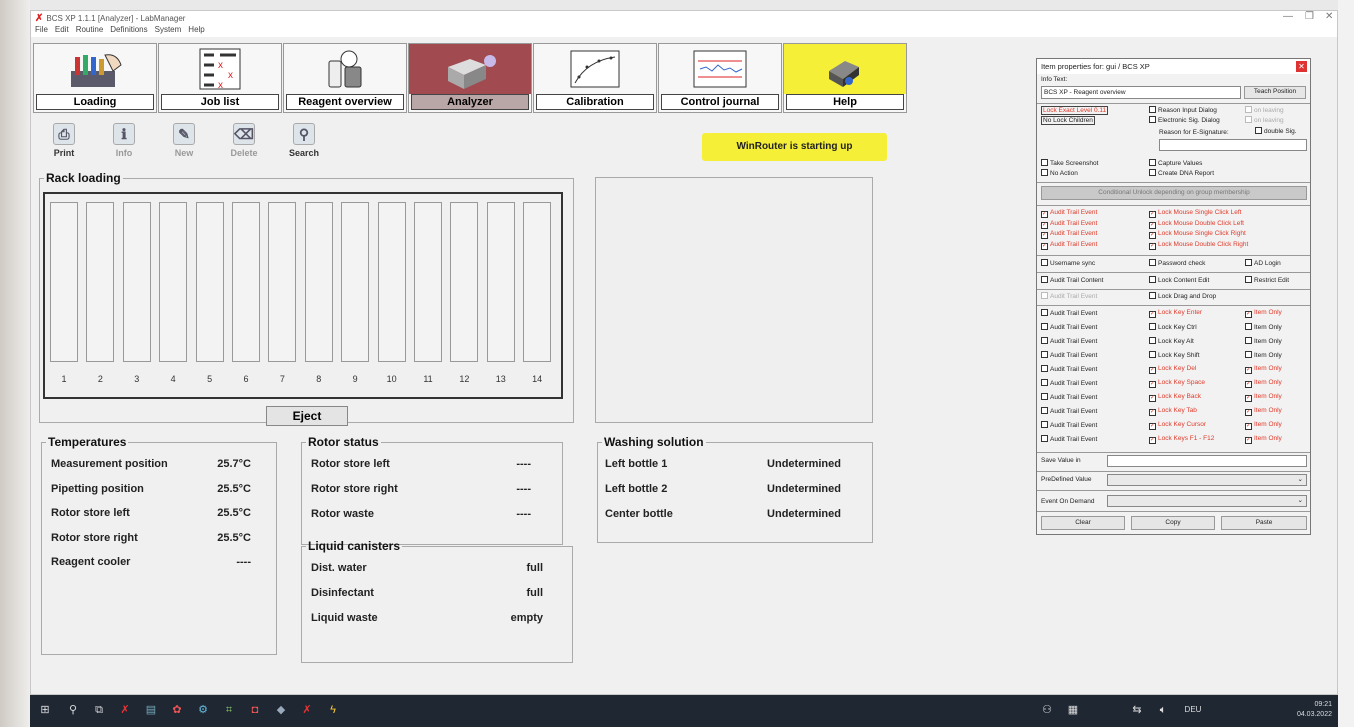 The height and width of the screenshot is (727, 1354). What do you see at coordinates (1198, 245) in the screenshot?
I see `mouse-lock-checkbox: ✓ Lock Mouse Double Click Right` at bounding box center [1198, 245].